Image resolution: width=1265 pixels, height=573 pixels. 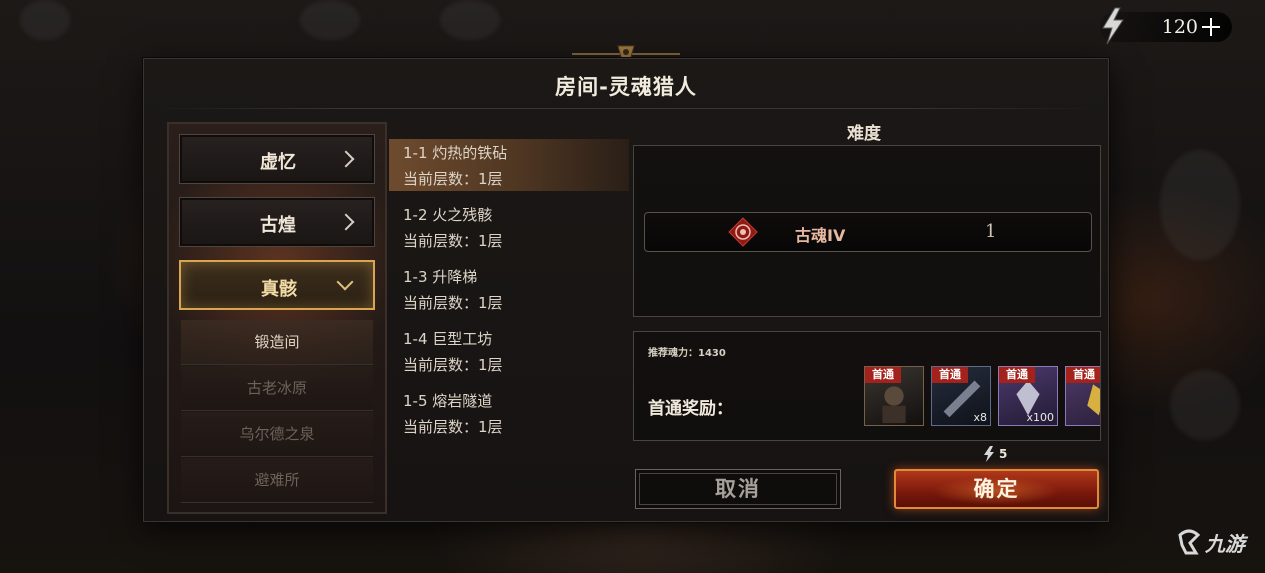 I want to click on energy-counter: 120, so click(x=1166, y=26).